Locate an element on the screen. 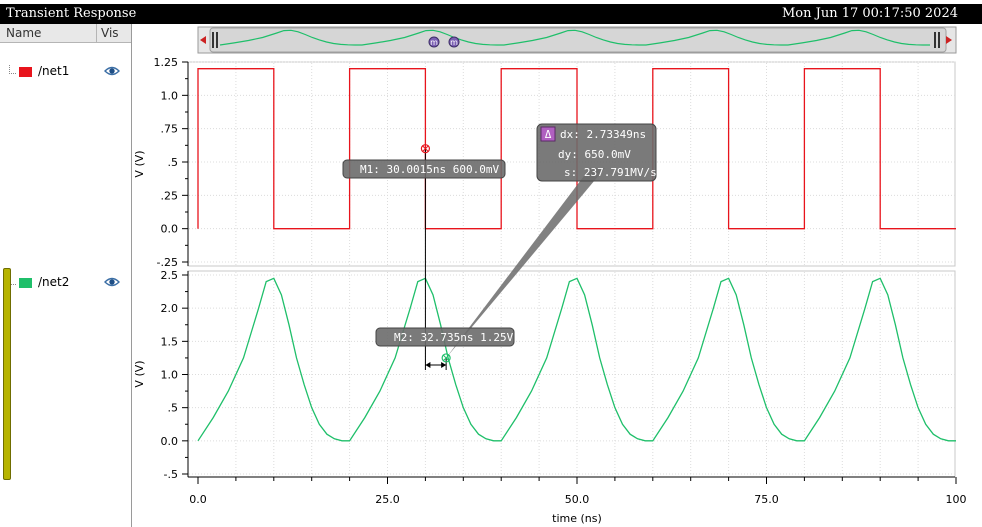 This screenshot has width=982, height=527. strip-2-y-ticks: 2.5 2.0 1.5 1.0 .5 0.0 -.5 is located at coordinates (174, 375).